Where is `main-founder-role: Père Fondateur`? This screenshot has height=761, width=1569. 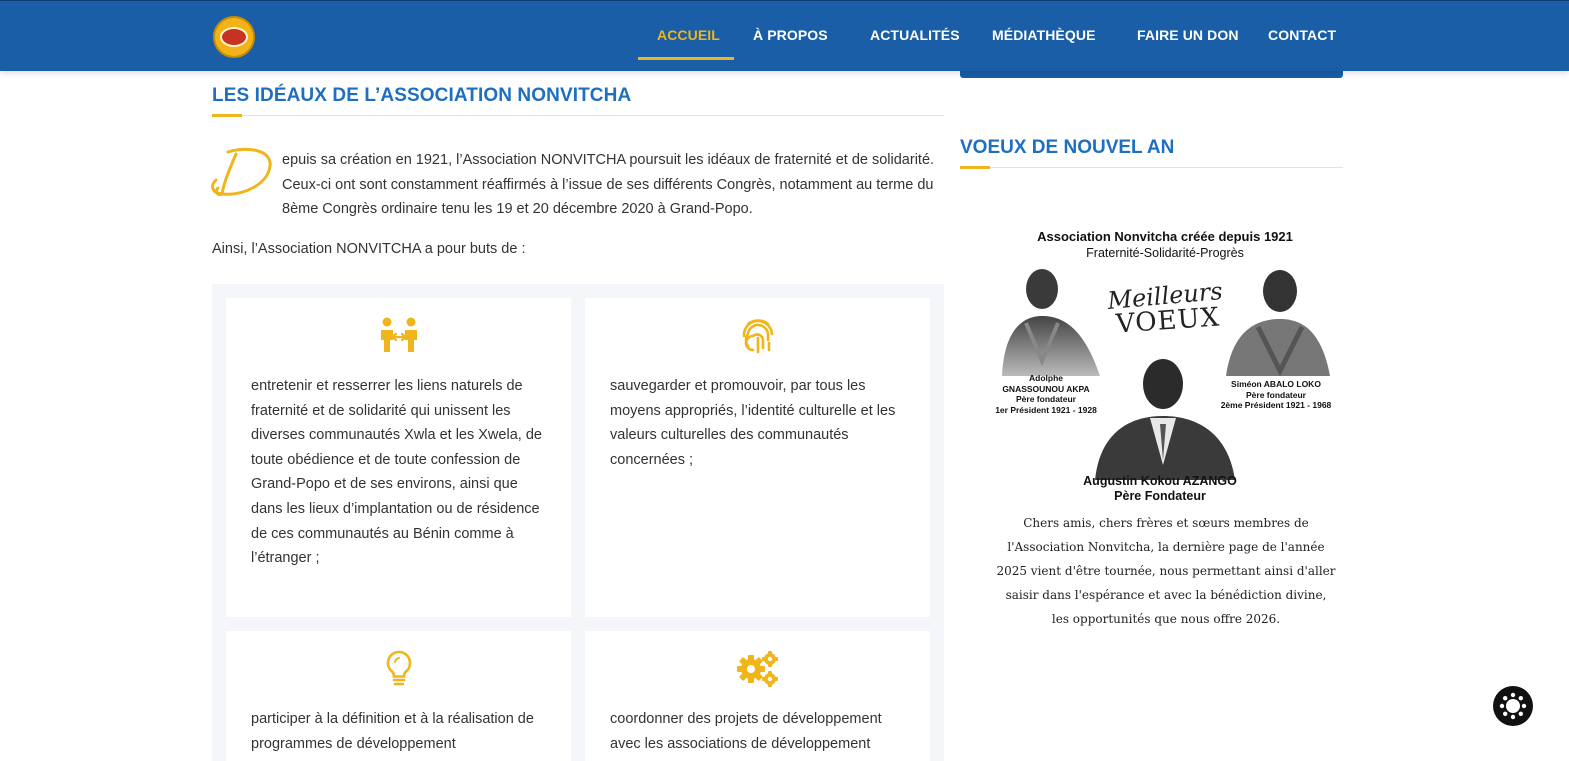 main-founder-role: Père Fondateur is located at coordinates (1160, 496).